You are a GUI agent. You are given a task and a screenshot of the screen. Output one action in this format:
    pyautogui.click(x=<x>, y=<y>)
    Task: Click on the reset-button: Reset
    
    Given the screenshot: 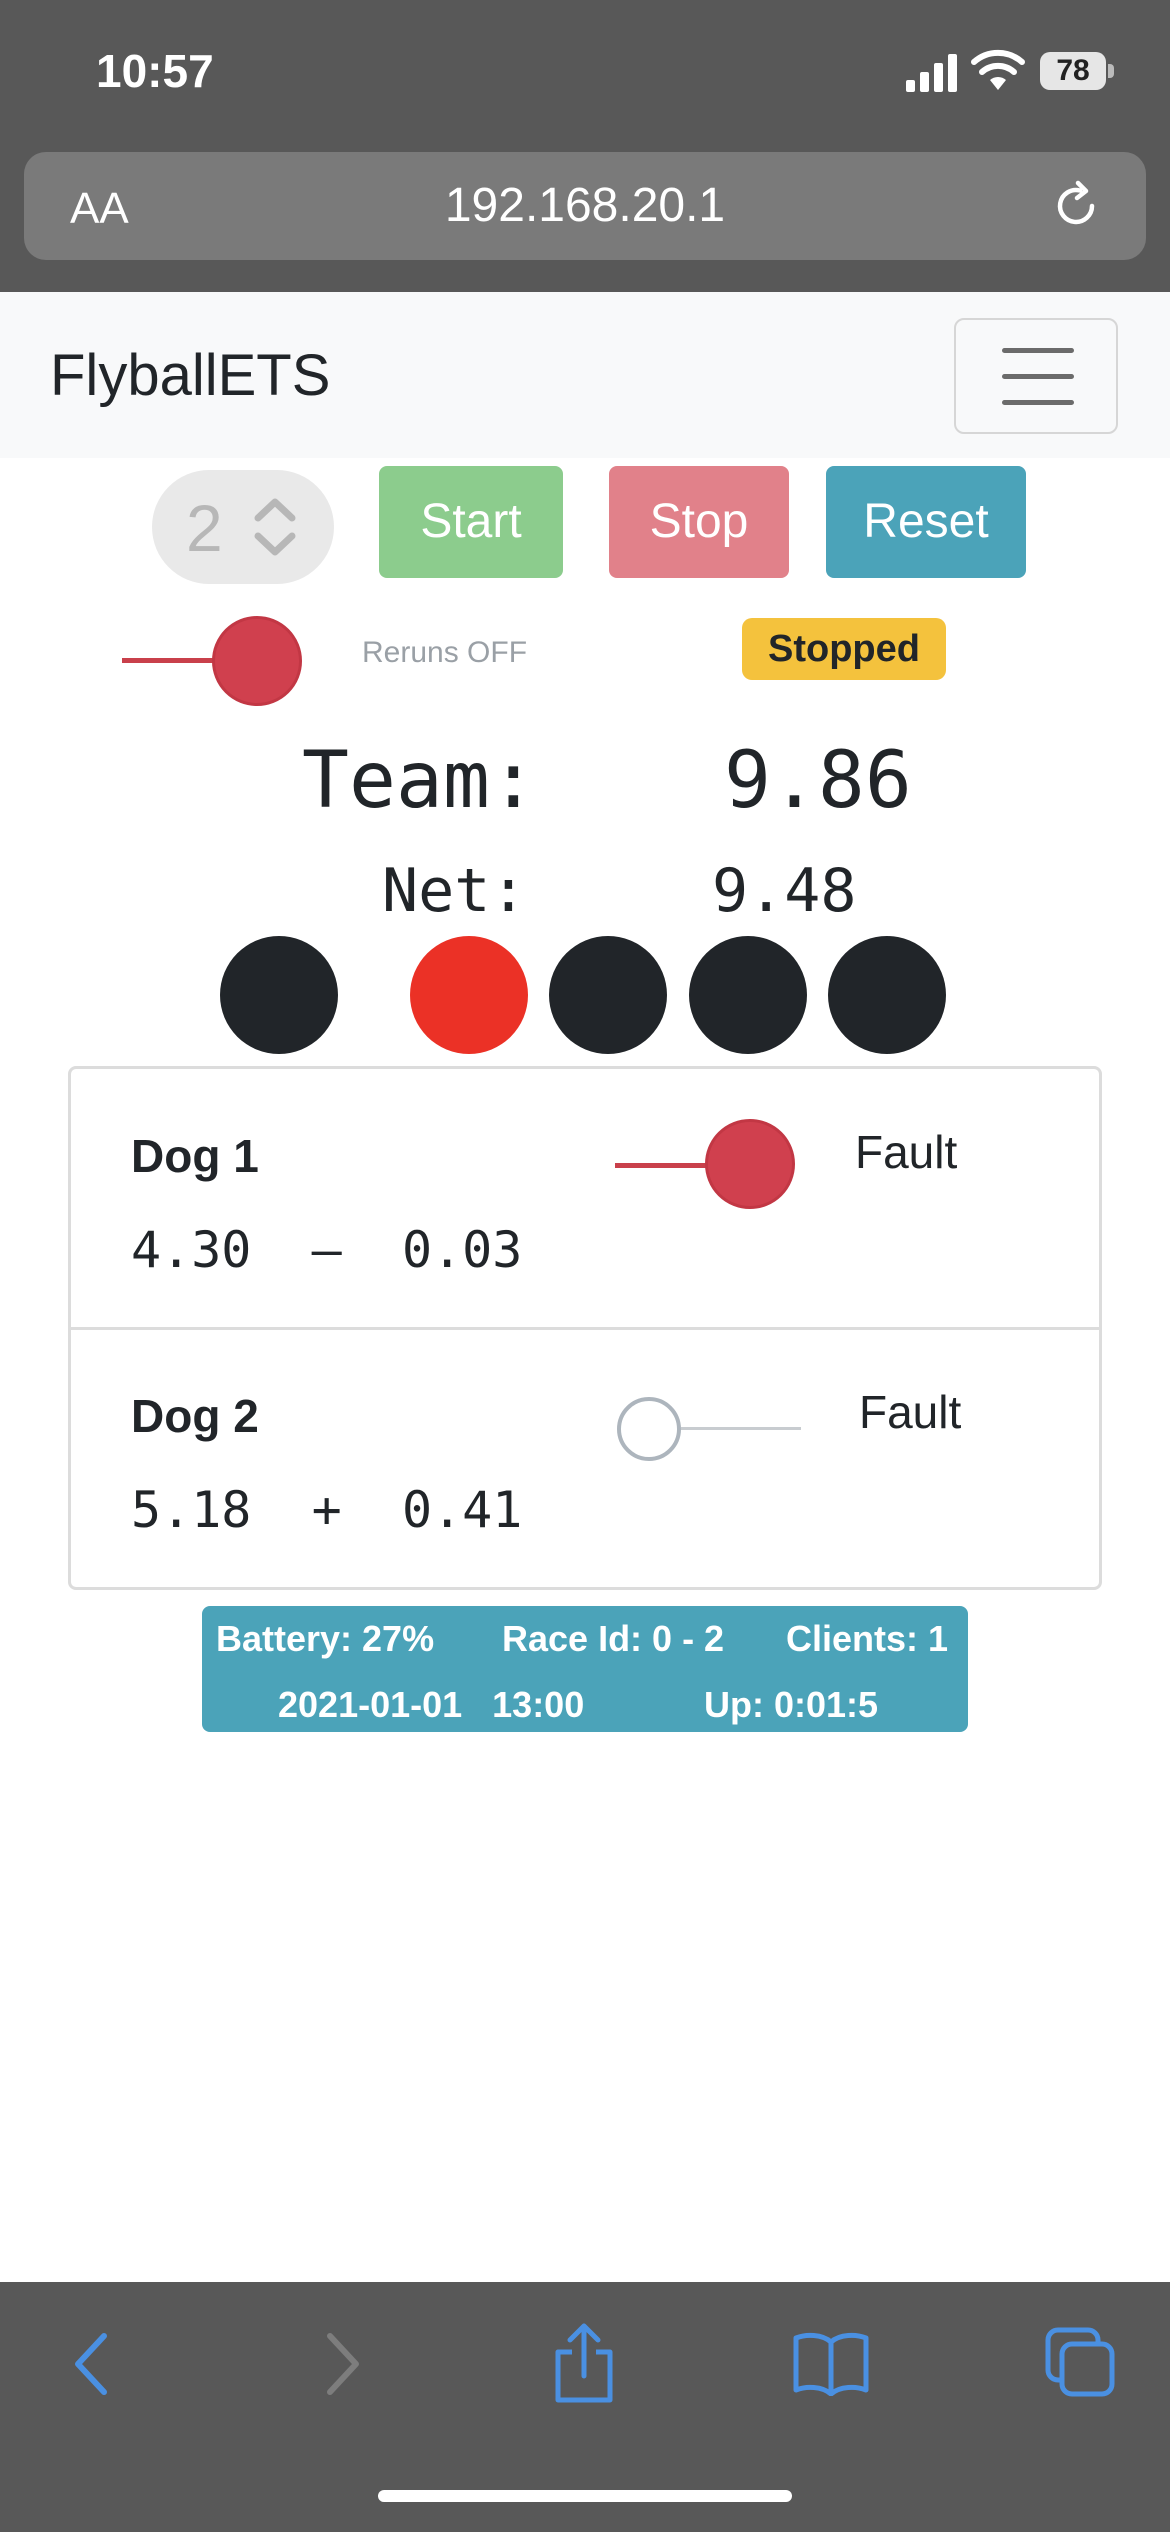 What is the action you would take?
    pyautogui.click(x=926, y=522)
    